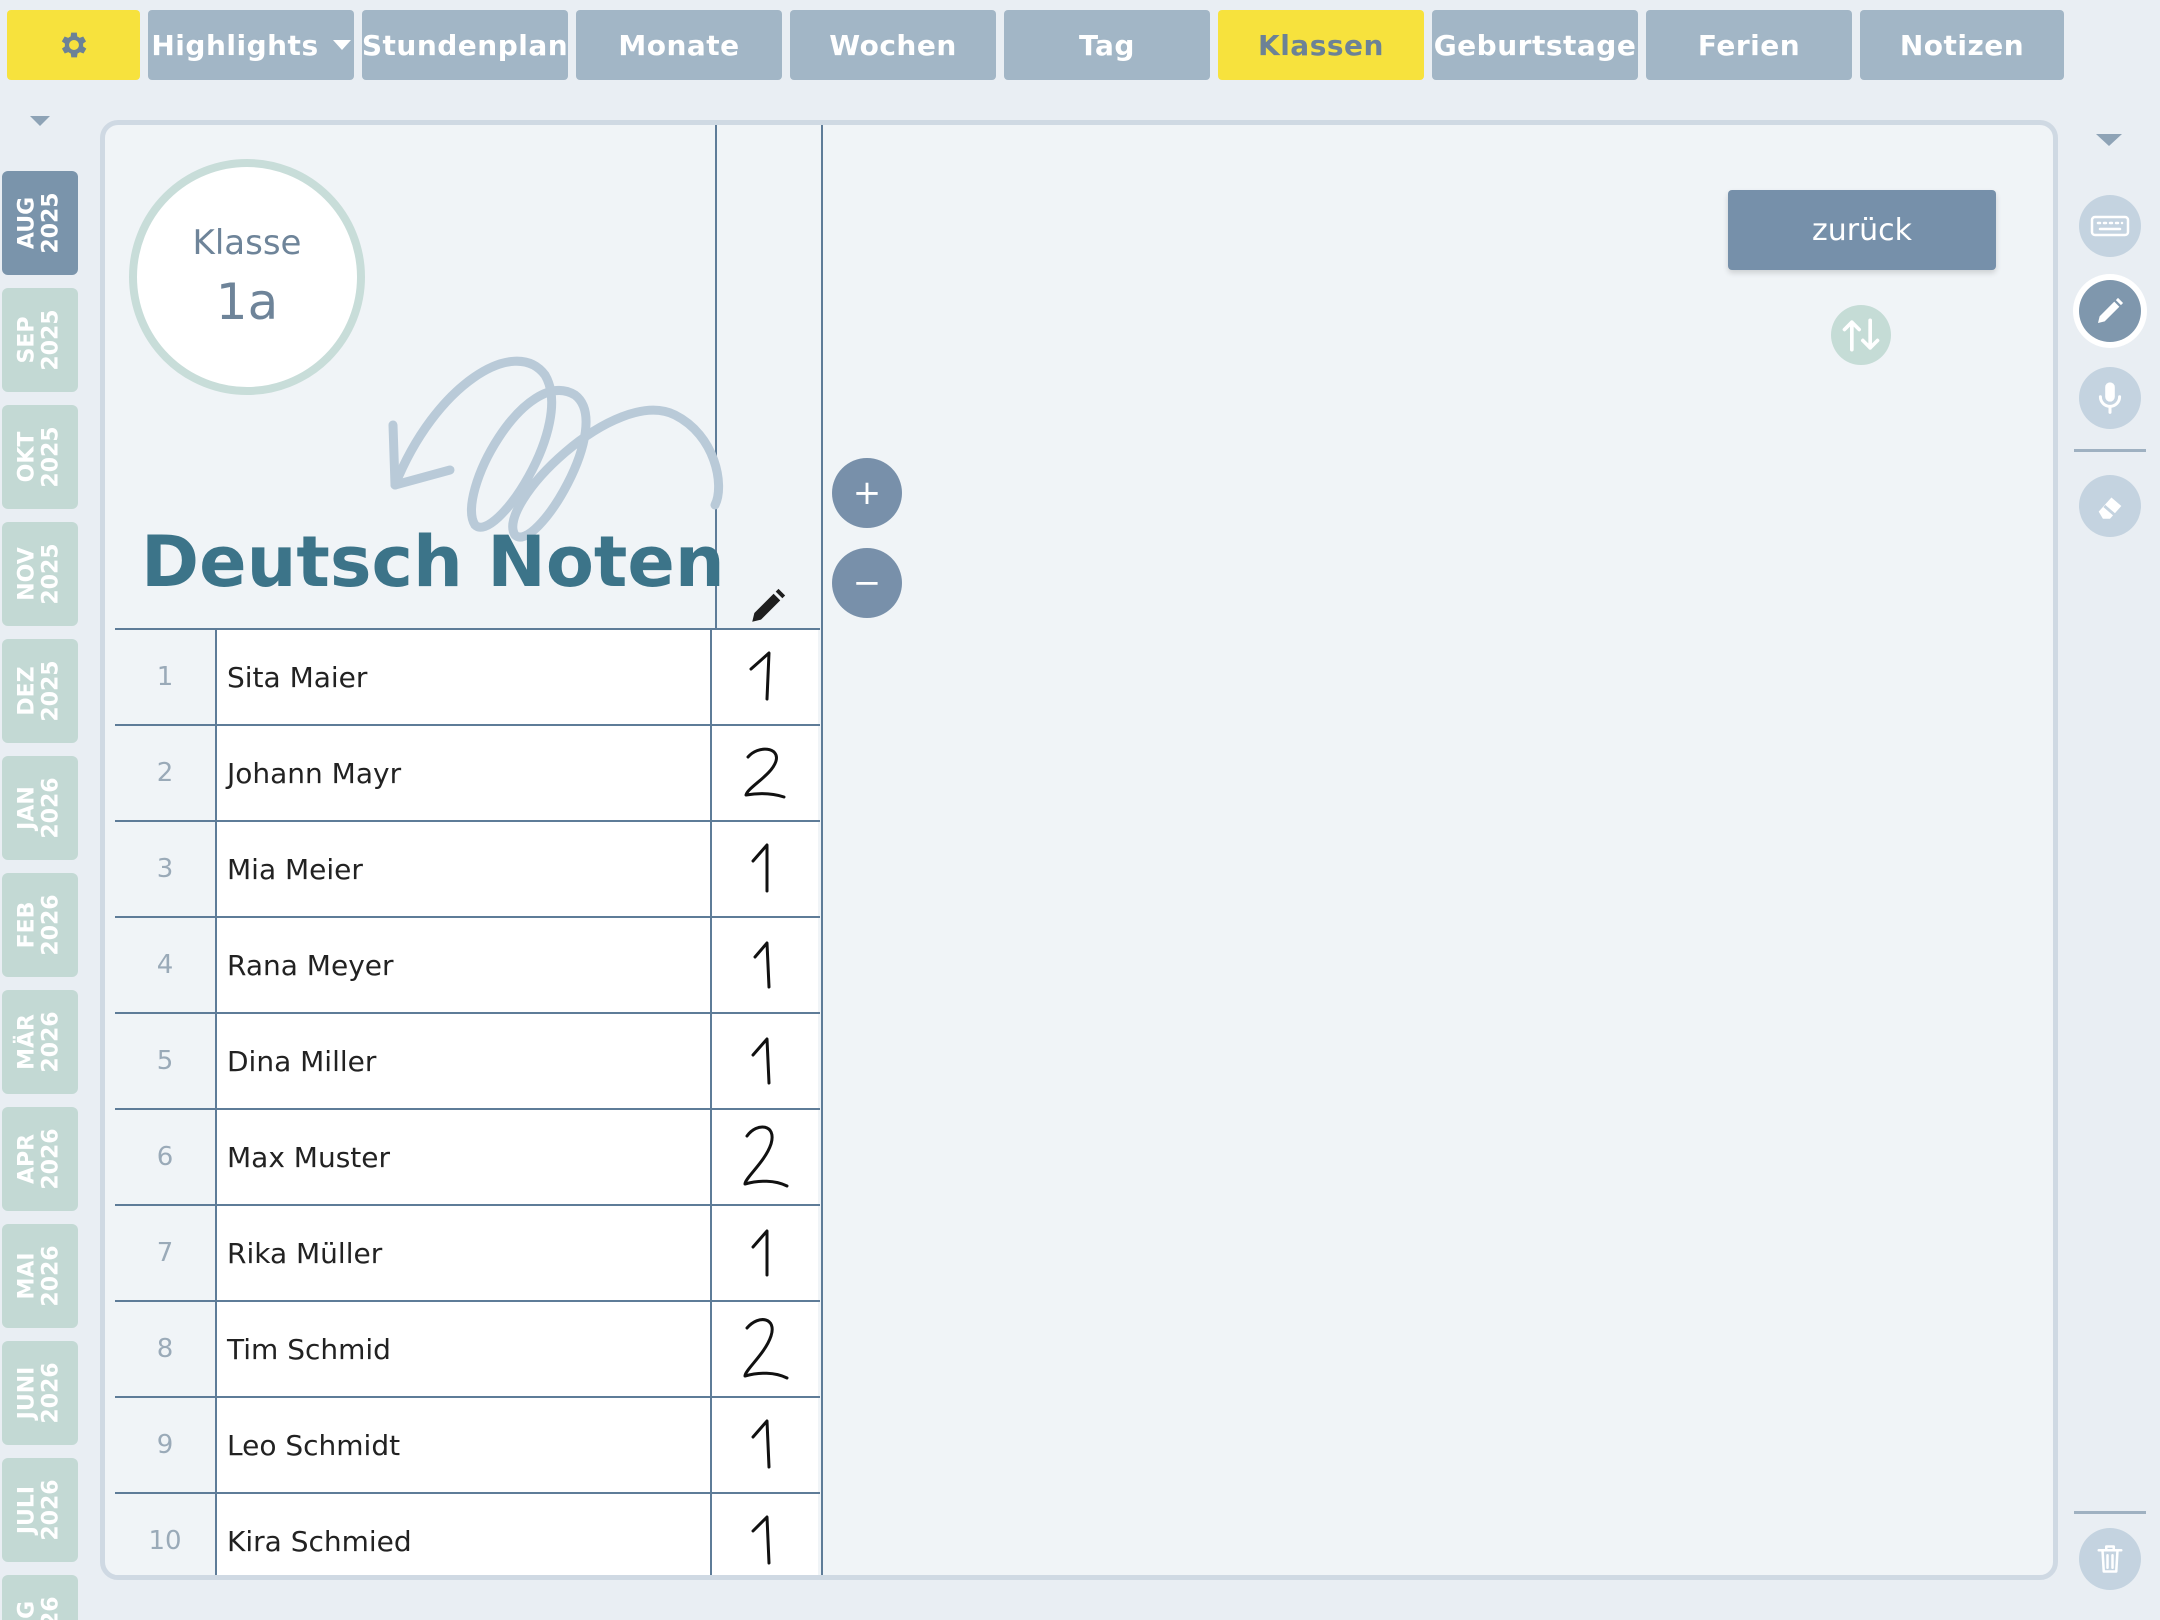 The image size is (2160, 1620). I want to click on column-divider, so click(822, 850).